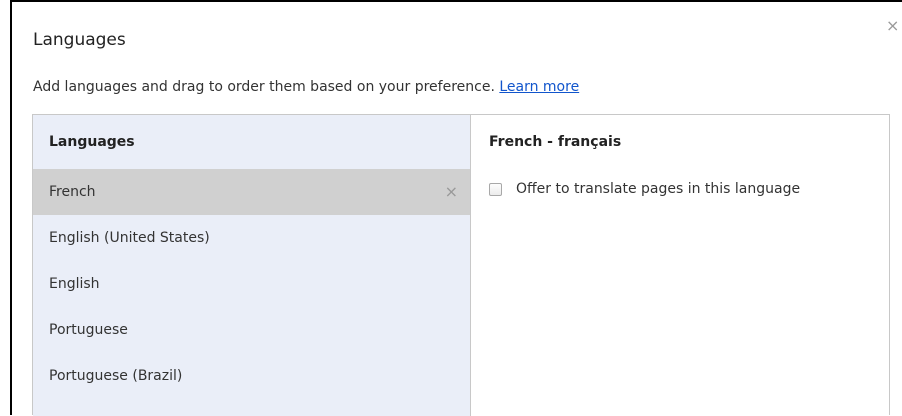 Image resolution: width=902 pixels, height=416 pixels. Describe the element at coordinates (74, 284) in the screenshot. I see `language-item-label: English` at that location.